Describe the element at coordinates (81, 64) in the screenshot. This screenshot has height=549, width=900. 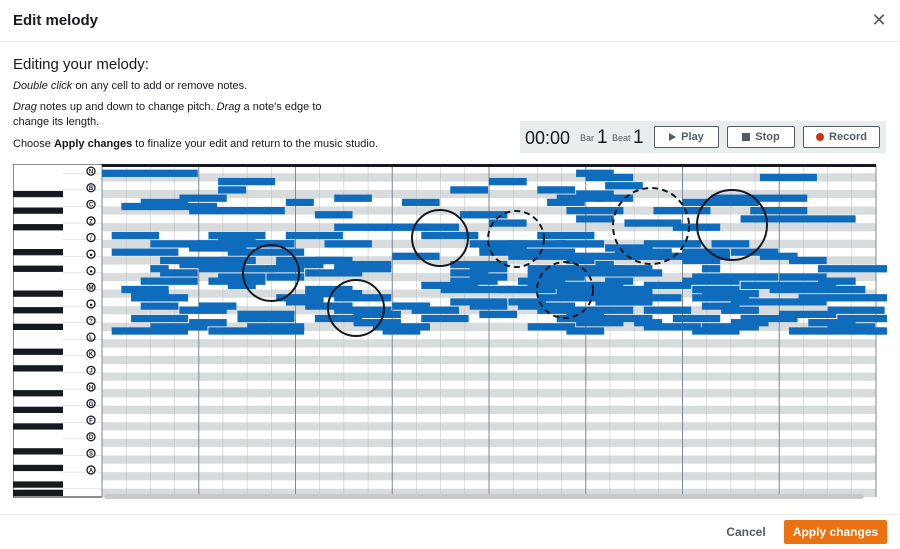
I see `intro-heading: Editing your melody:` at that location.